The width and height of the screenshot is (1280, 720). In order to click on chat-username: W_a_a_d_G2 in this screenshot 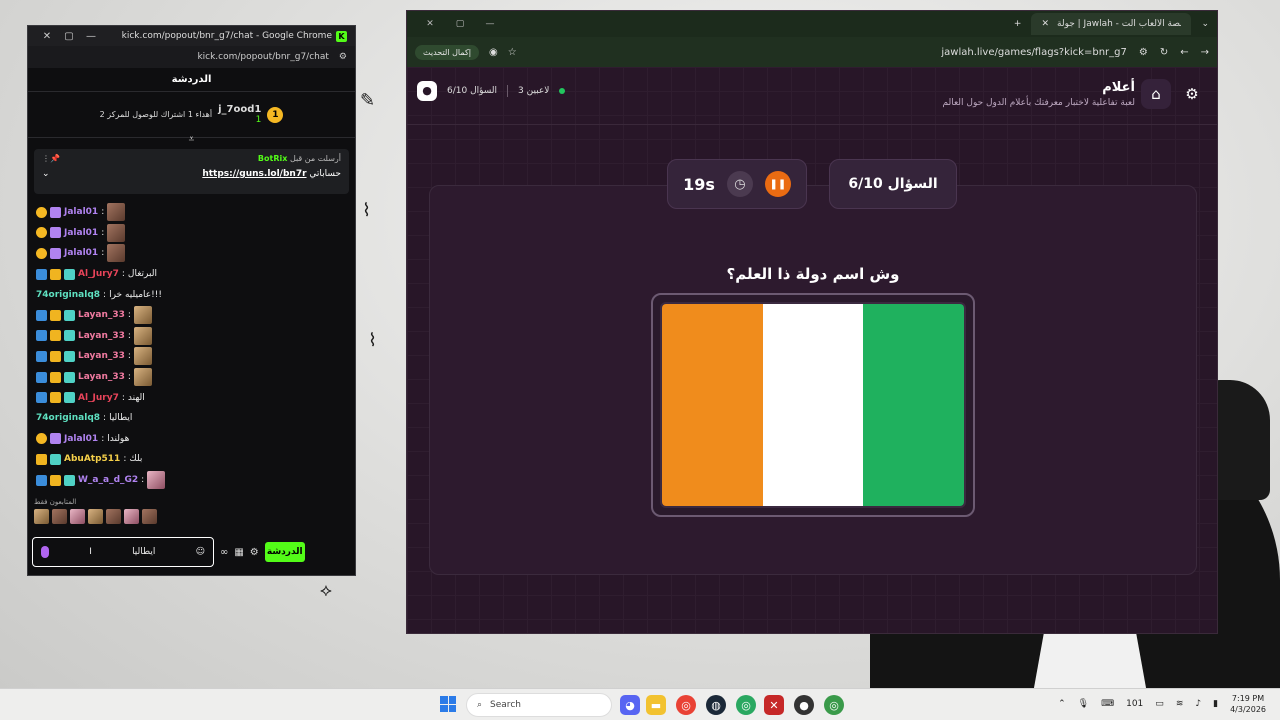, I will do `click(108, 480)`.